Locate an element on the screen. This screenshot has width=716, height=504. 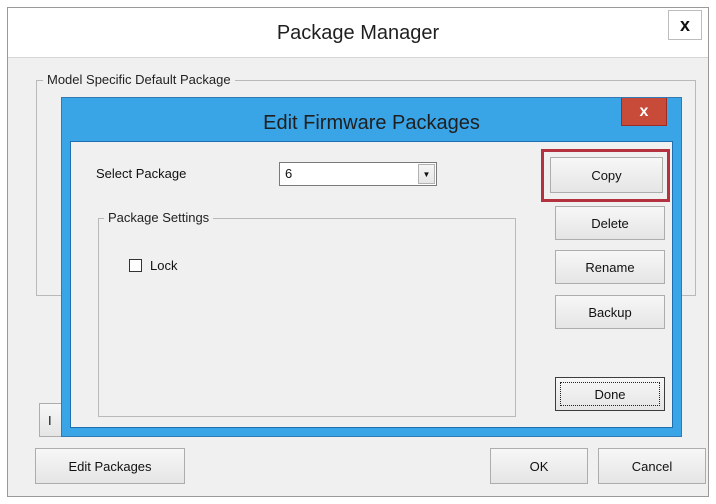
dropdown-toggle: ▼ is located at coordinates (426, 174).